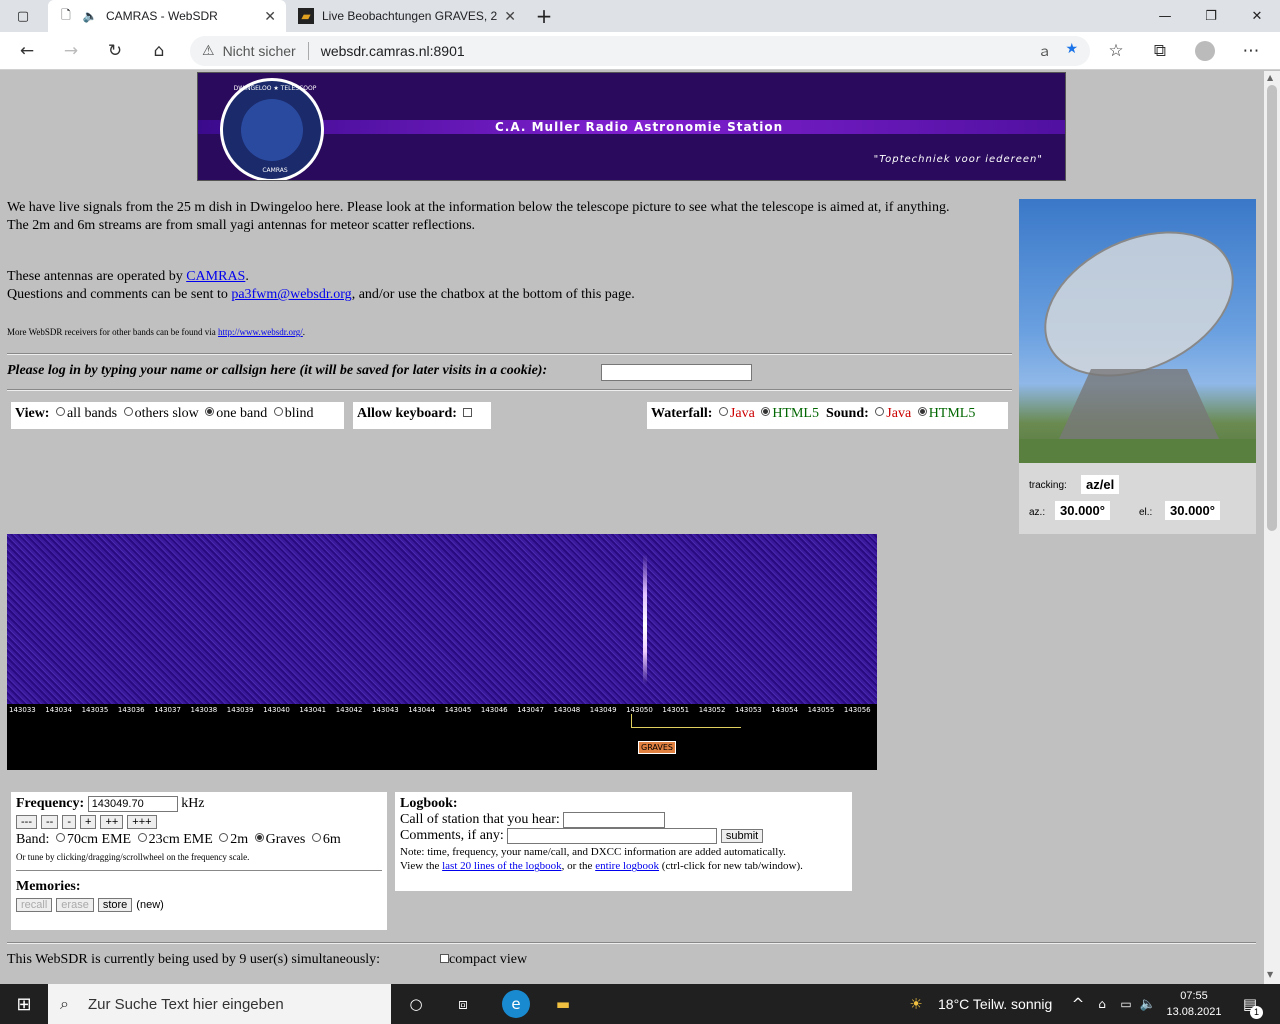 This screenshot has height=1024, width=1280. Describe the element at coordinates (821, 710) in the screenshot. I see `frequency-tick: 143055` at that location.